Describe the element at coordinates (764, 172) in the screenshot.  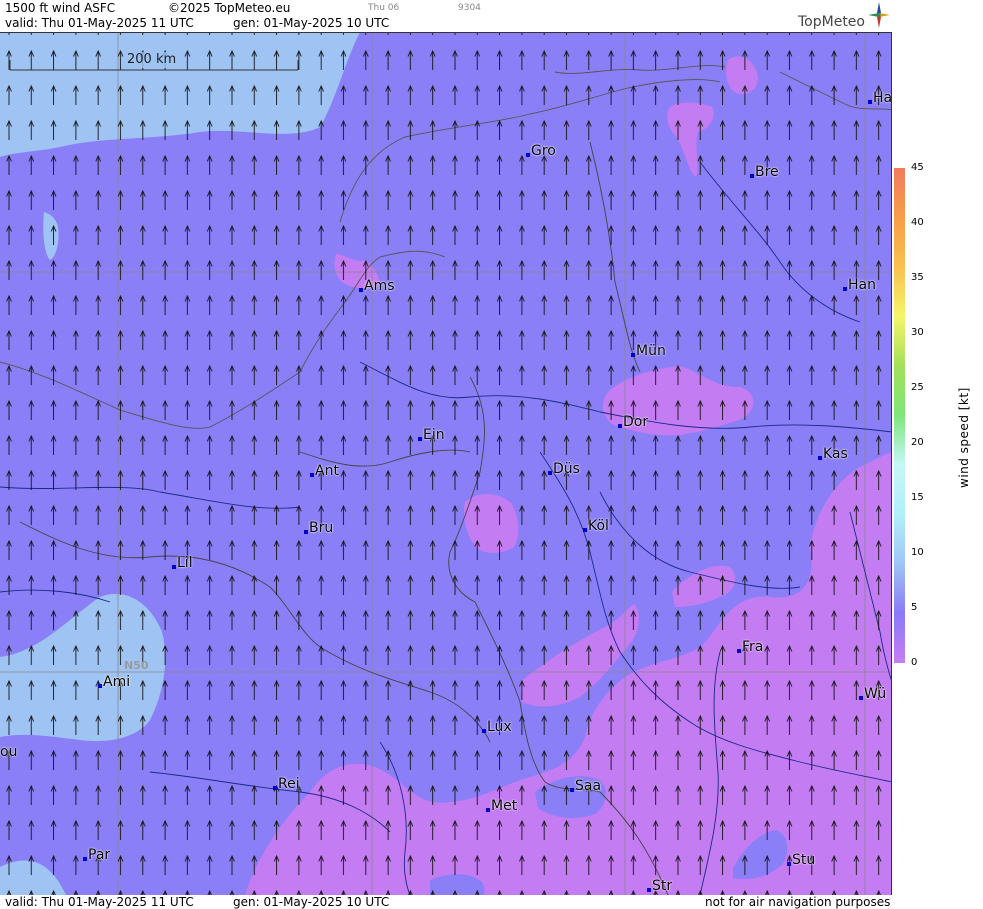
I see `city-label: Bre` at that location.